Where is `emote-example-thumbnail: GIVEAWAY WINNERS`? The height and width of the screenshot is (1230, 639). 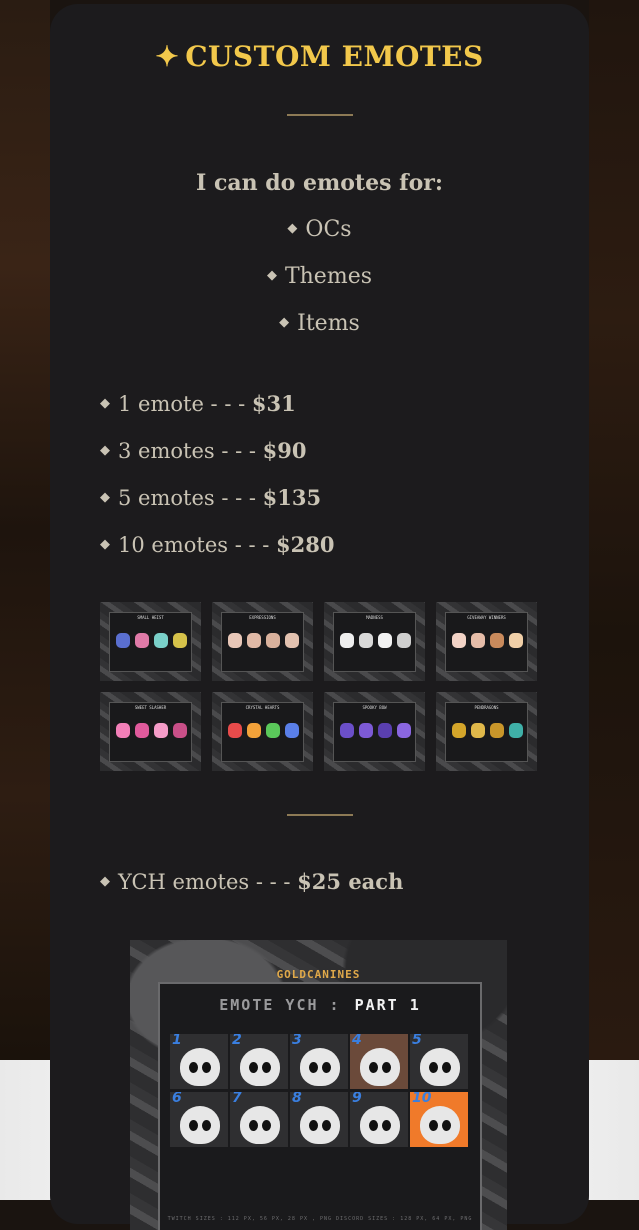 emote-example-thumbnail: GIVEAWAY WINNERS is located at coordinates (486, 641).